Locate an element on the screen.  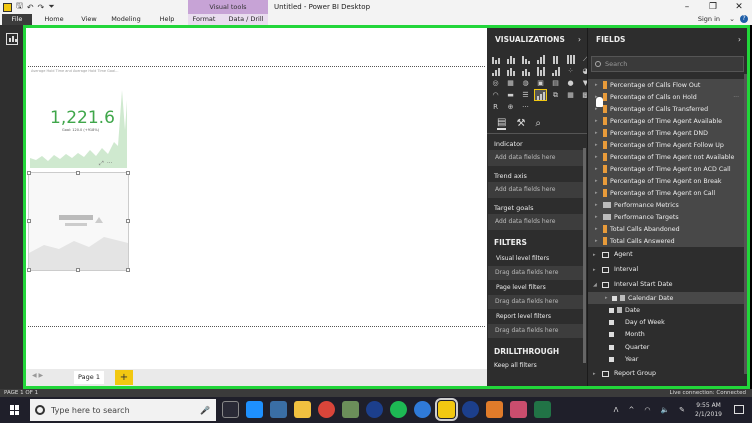
visualizations-scrollbar is located at coordinates (584, 255).